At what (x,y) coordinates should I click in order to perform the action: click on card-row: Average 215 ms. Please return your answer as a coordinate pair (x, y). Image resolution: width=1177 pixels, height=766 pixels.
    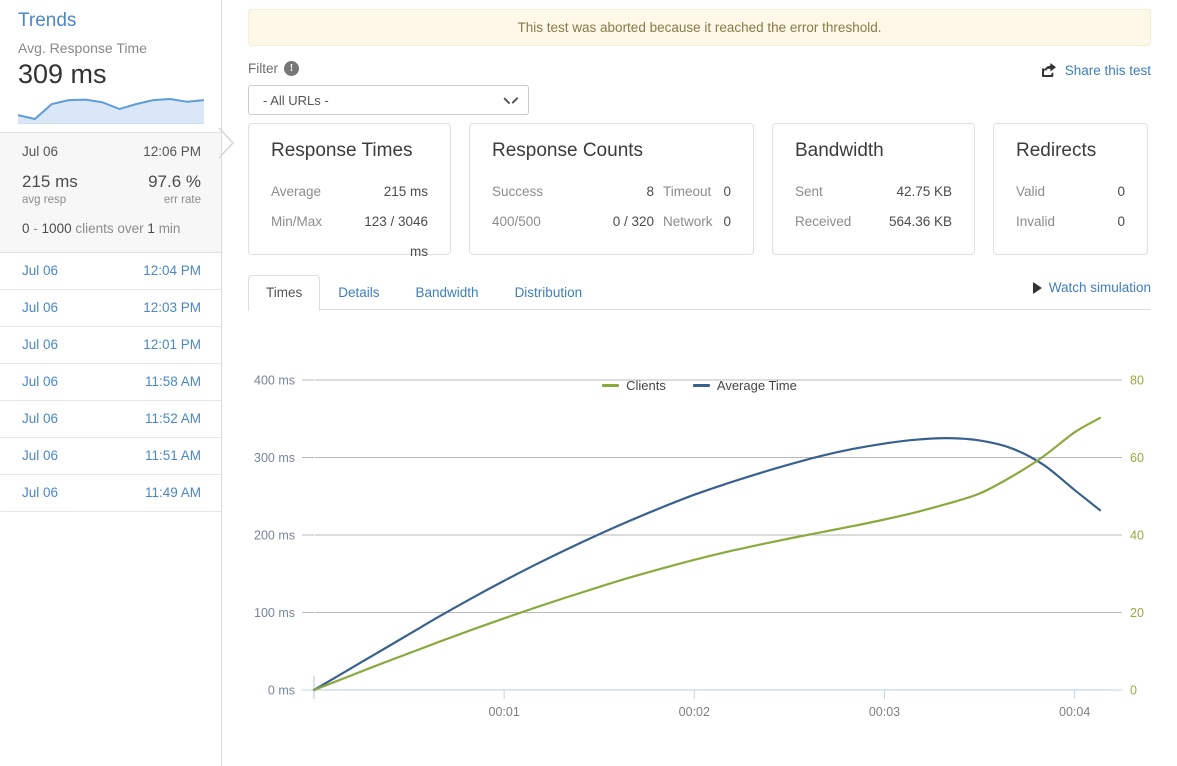
    Looking at the image, I should click on (349, 192).